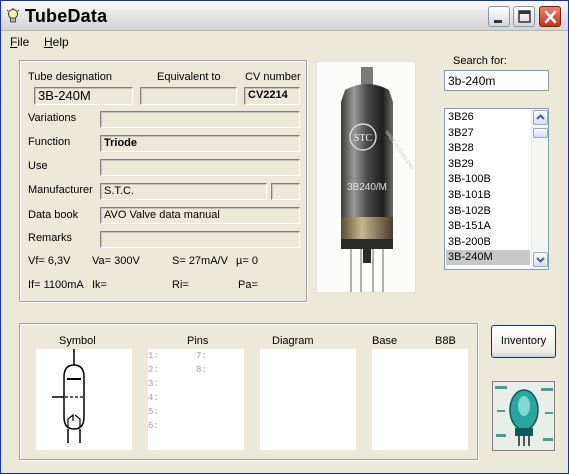 The height and width of the screenshot is (474, 569). Describe the element at coordinates (488, 258) in the screenshot. I see `list-item: 3B-240M` at that location.